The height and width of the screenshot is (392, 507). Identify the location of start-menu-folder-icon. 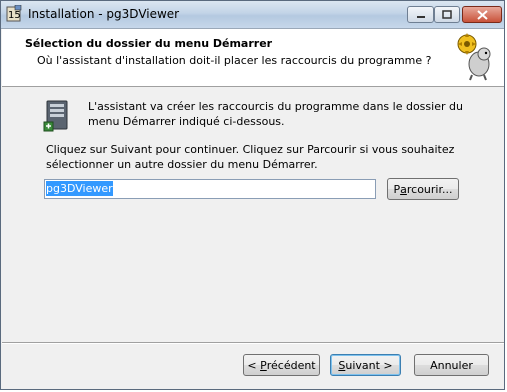
(57, 116).